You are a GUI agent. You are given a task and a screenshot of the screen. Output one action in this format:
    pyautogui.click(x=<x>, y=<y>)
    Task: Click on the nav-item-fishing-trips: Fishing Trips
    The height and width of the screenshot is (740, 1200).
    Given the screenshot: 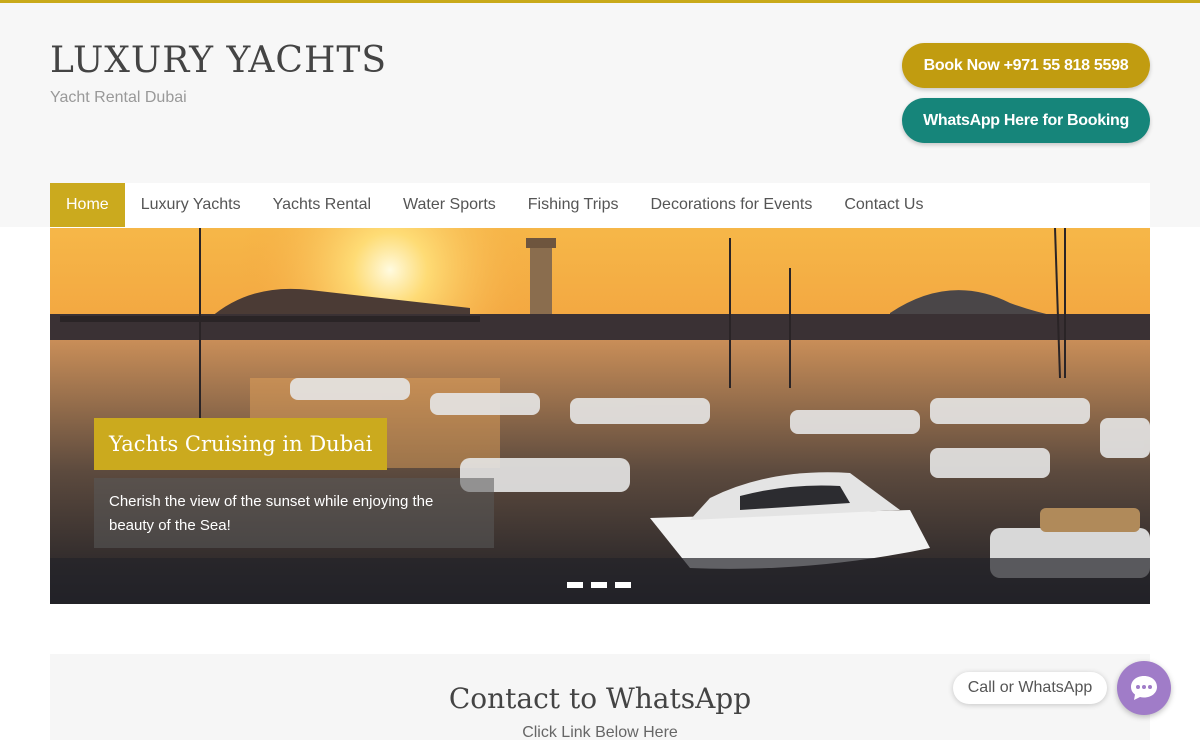 What is the action you would take?
    pyautogui.click(x=573, y=205)
    